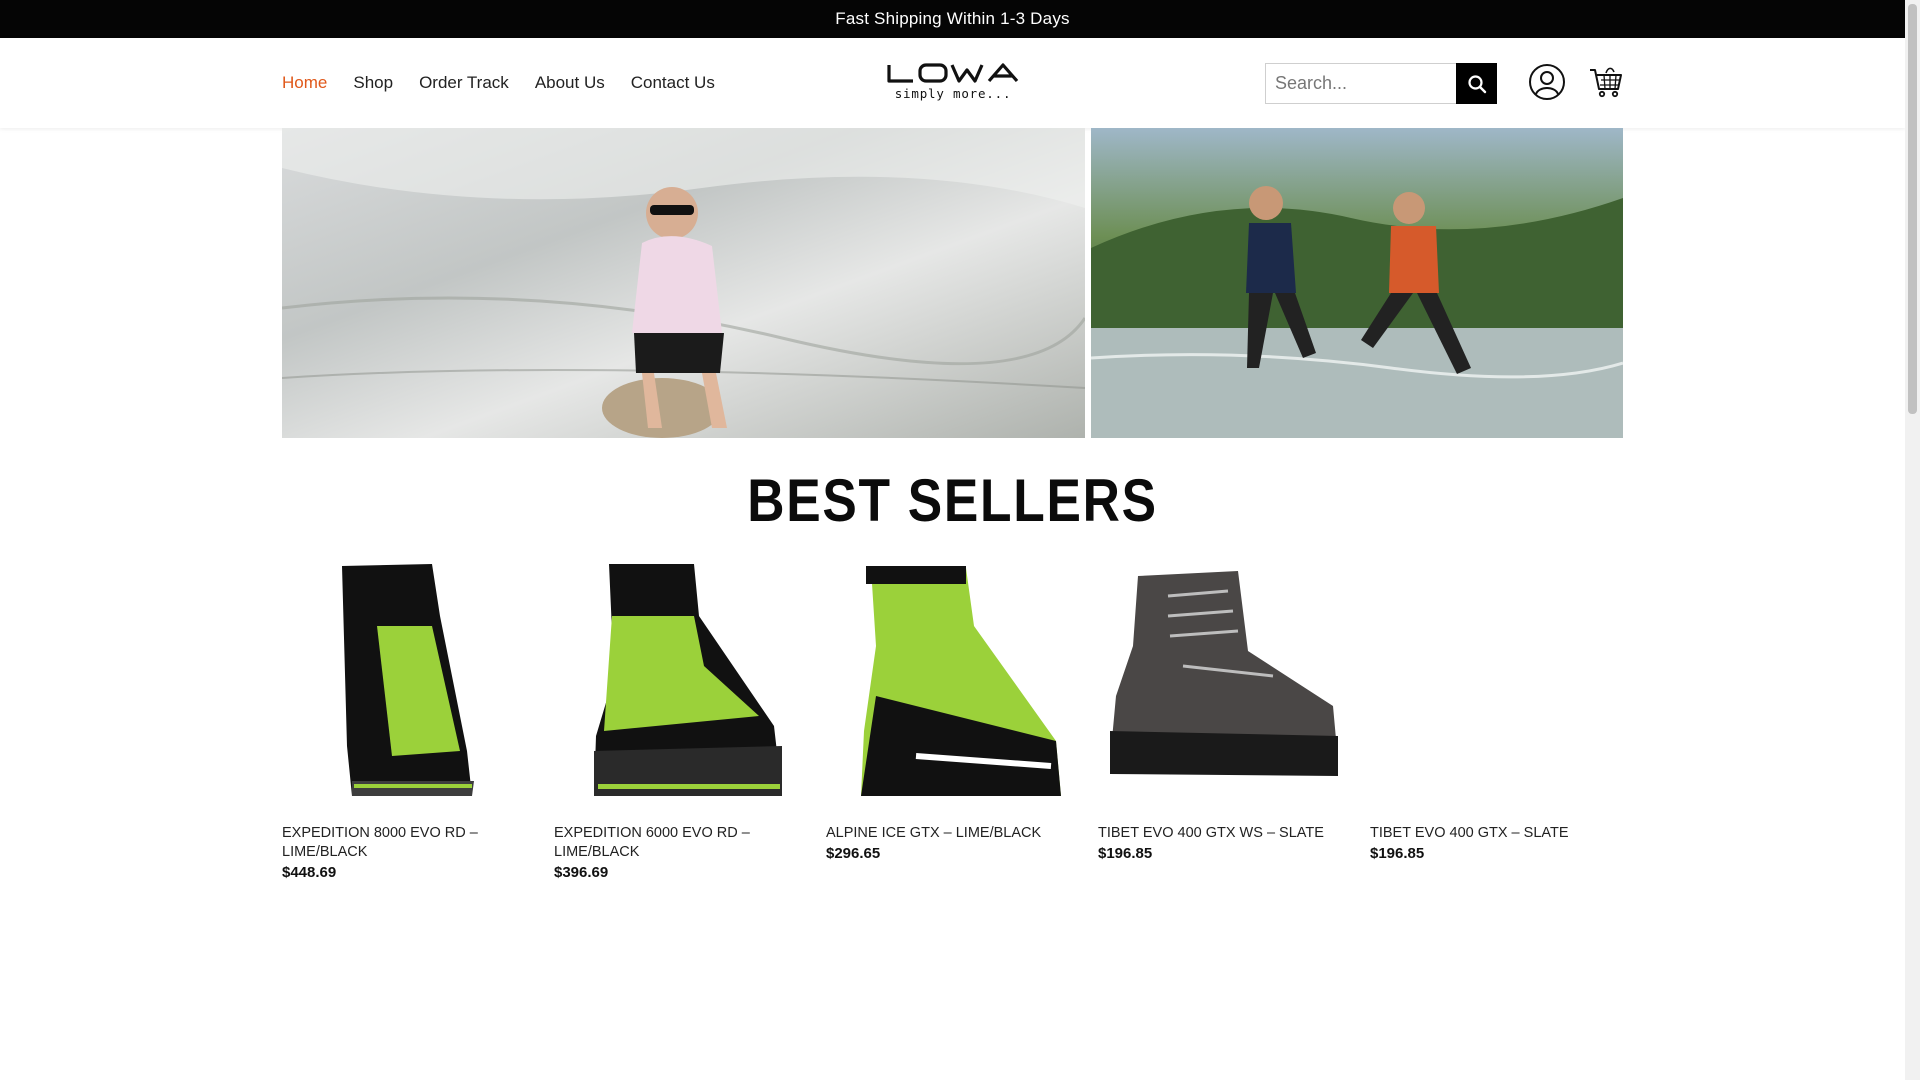  I want to click on account-button, so click(1547, 82).